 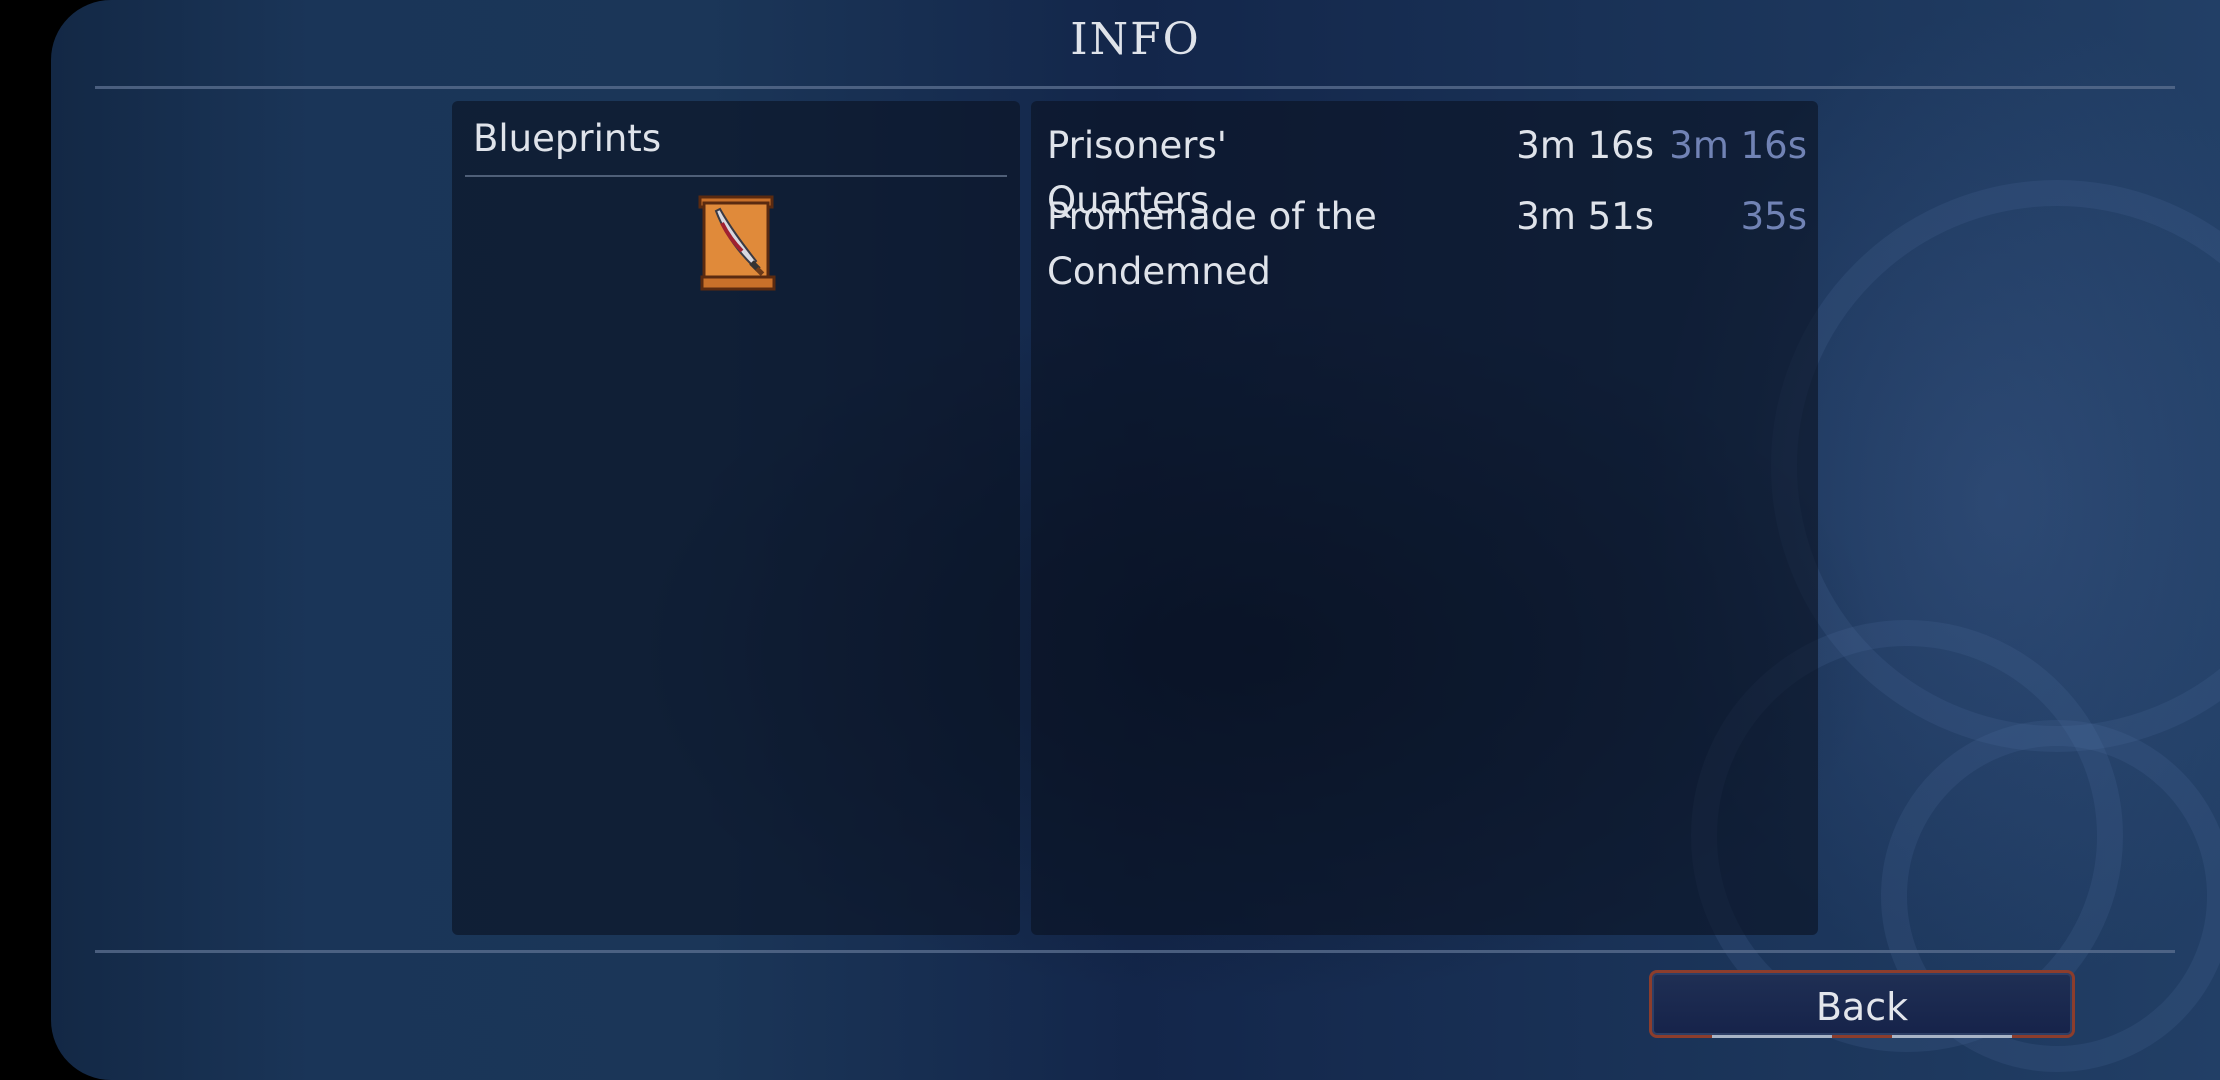 What do you see at coordinates (1585, 145) in the screenshot?
I see `run-time: 3m 16s` at bounding box center [1585, 145].